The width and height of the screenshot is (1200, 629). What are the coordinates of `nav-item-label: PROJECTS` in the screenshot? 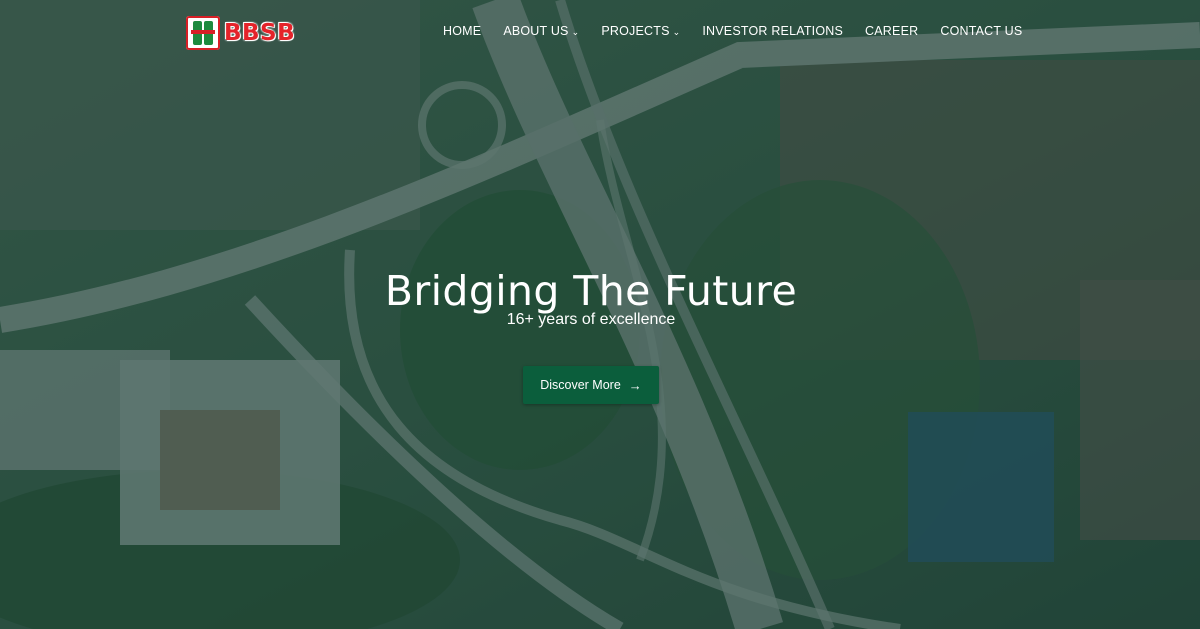 It's located at (635, 31).